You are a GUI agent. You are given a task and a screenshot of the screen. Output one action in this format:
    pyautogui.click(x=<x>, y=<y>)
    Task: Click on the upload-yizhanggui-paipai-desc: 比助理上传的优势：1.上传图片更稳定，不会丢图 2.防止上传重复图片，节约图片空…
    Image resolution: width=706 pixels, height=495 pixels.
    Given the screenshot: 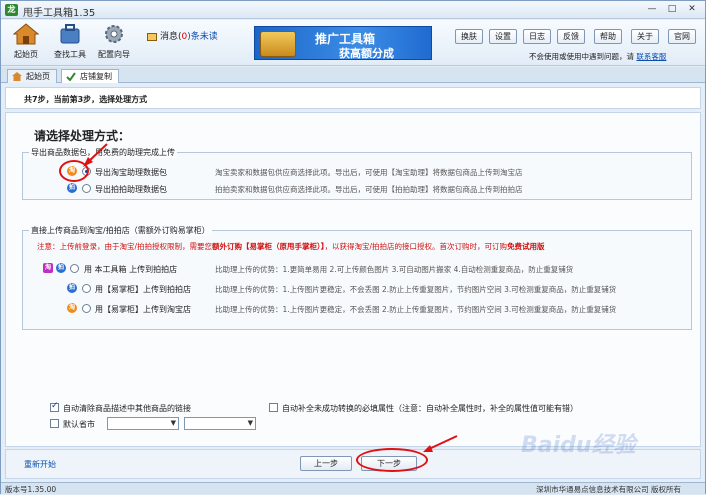 What is the action you would take?
    pyautogui.click(x=416, y=289)
    